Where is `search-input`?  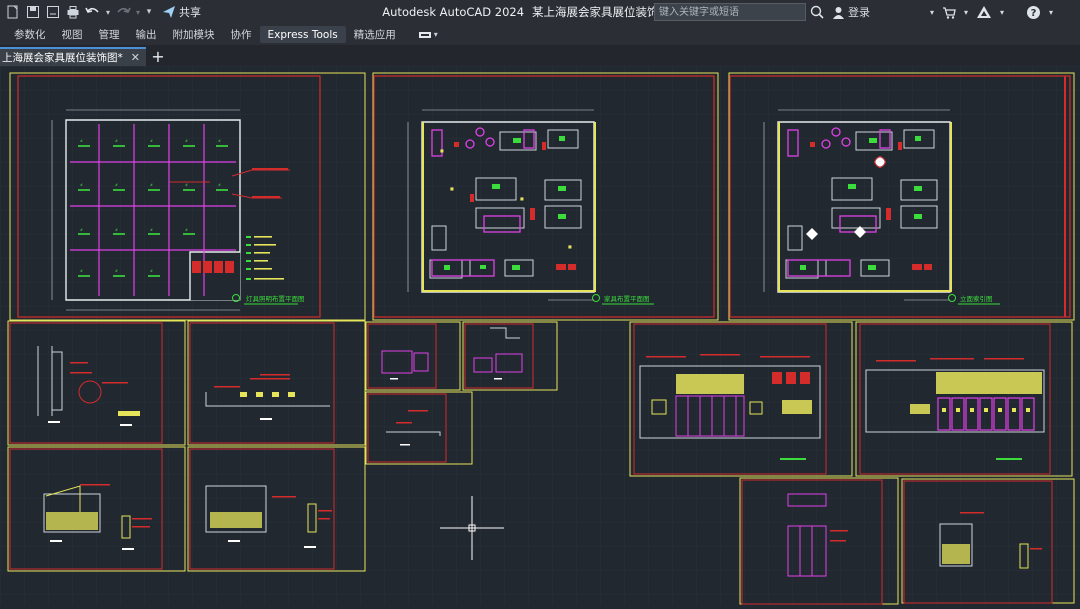
search-input is located at coordinates (730, 12).